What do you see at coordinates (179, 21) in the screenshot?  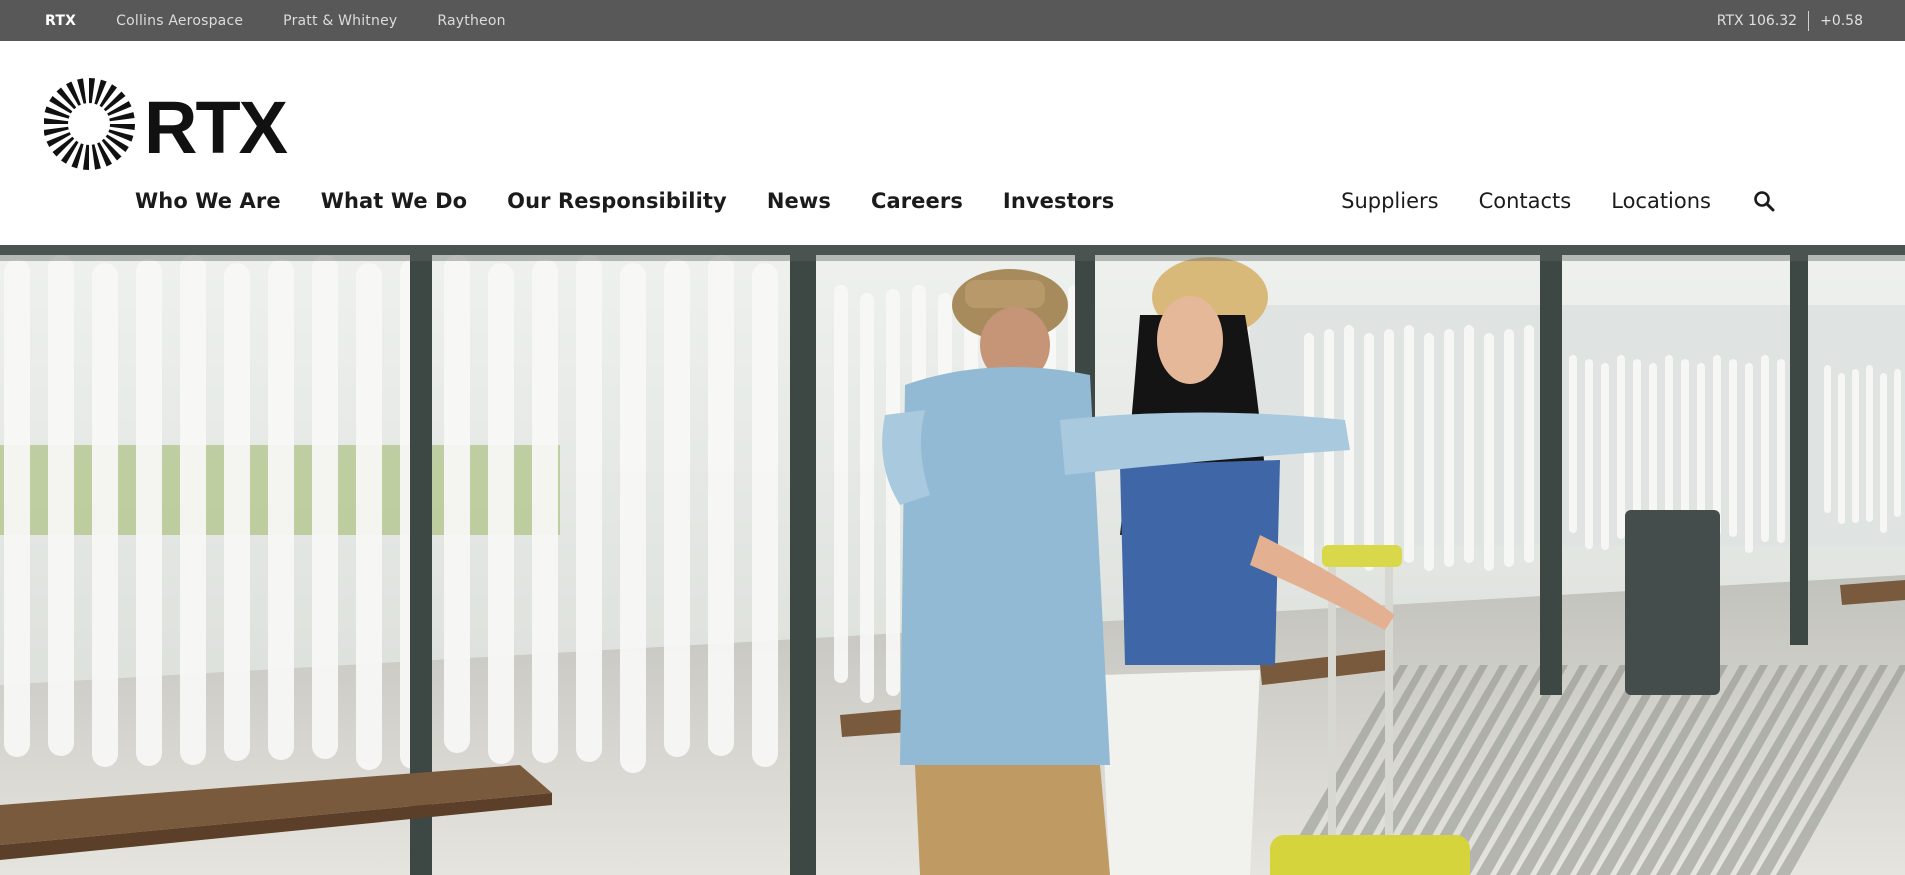 I see `brand-link-collins-aerospace: Collins Aerospace` at bounding box center [179, 21].